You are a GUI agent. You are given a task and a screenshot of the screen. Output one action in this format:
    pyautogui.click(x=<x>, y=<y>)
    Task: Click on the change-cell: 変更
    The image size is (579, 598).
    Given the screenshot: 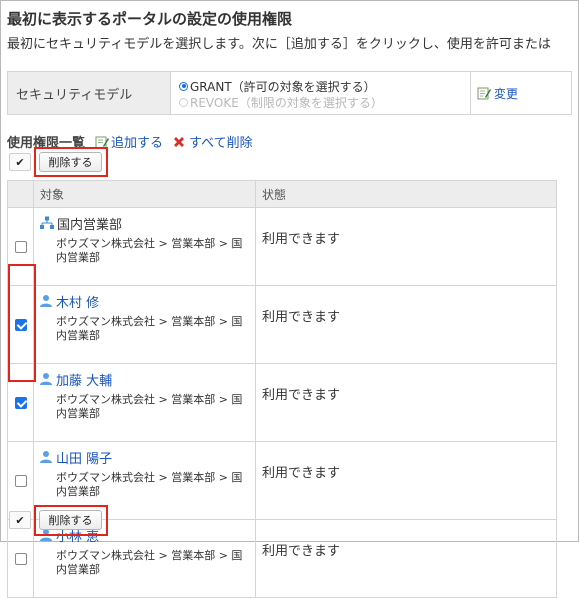 What is the action you would take?
    pyautogui.click(x=521, y=93)
    